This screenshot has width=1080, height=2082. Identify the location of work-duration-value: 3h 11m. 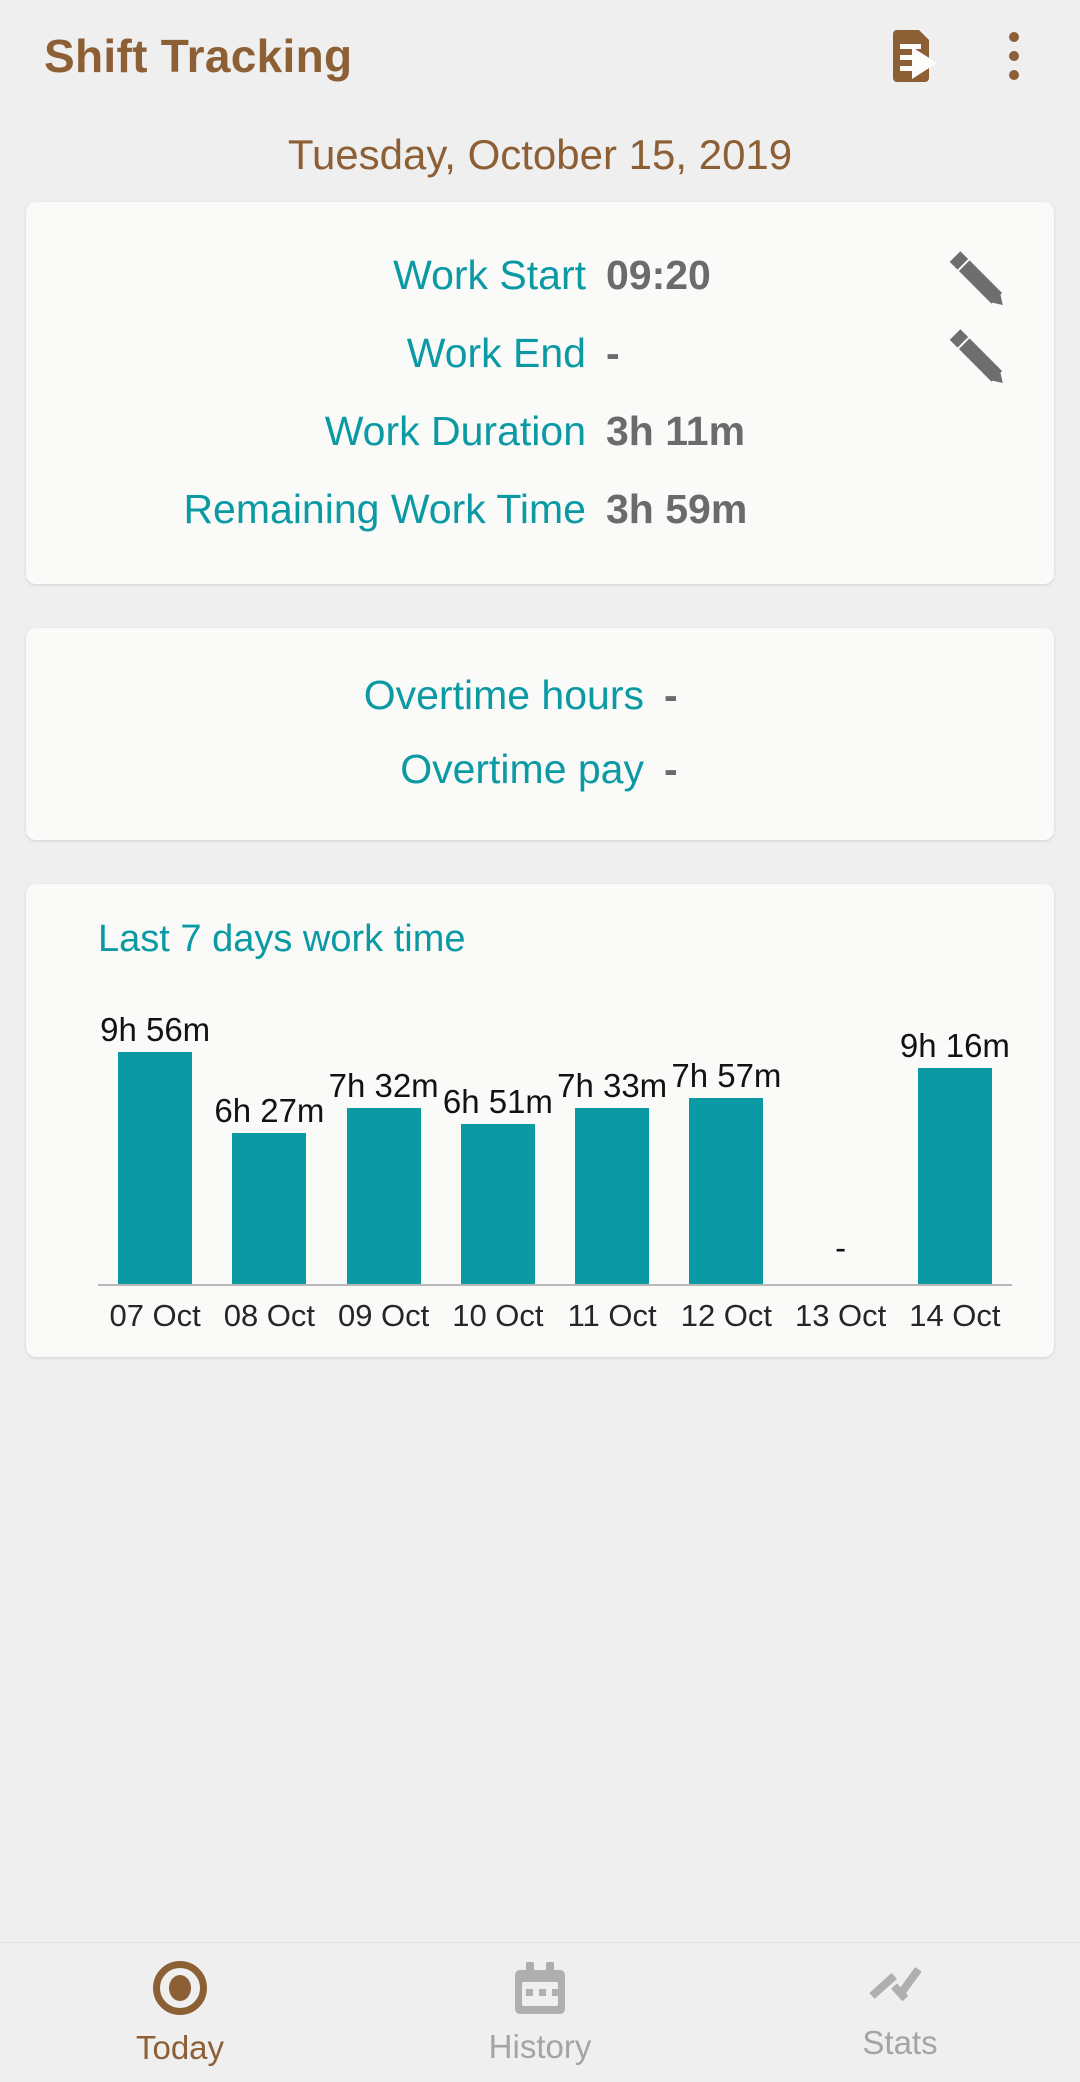
(676, 430).